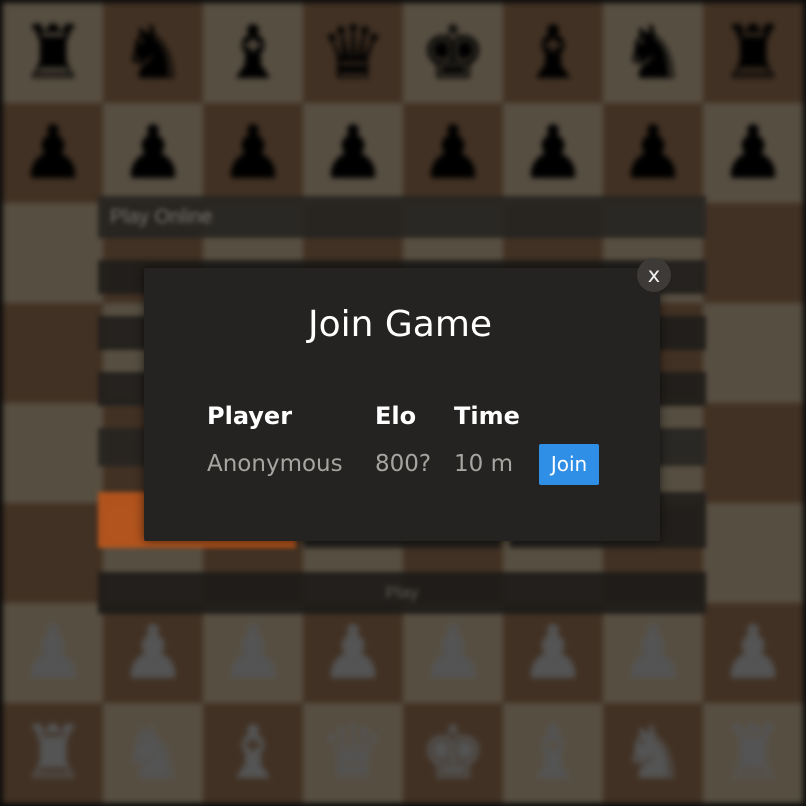  I want to click on black-queen-icon: ♛, so click(353, 53).